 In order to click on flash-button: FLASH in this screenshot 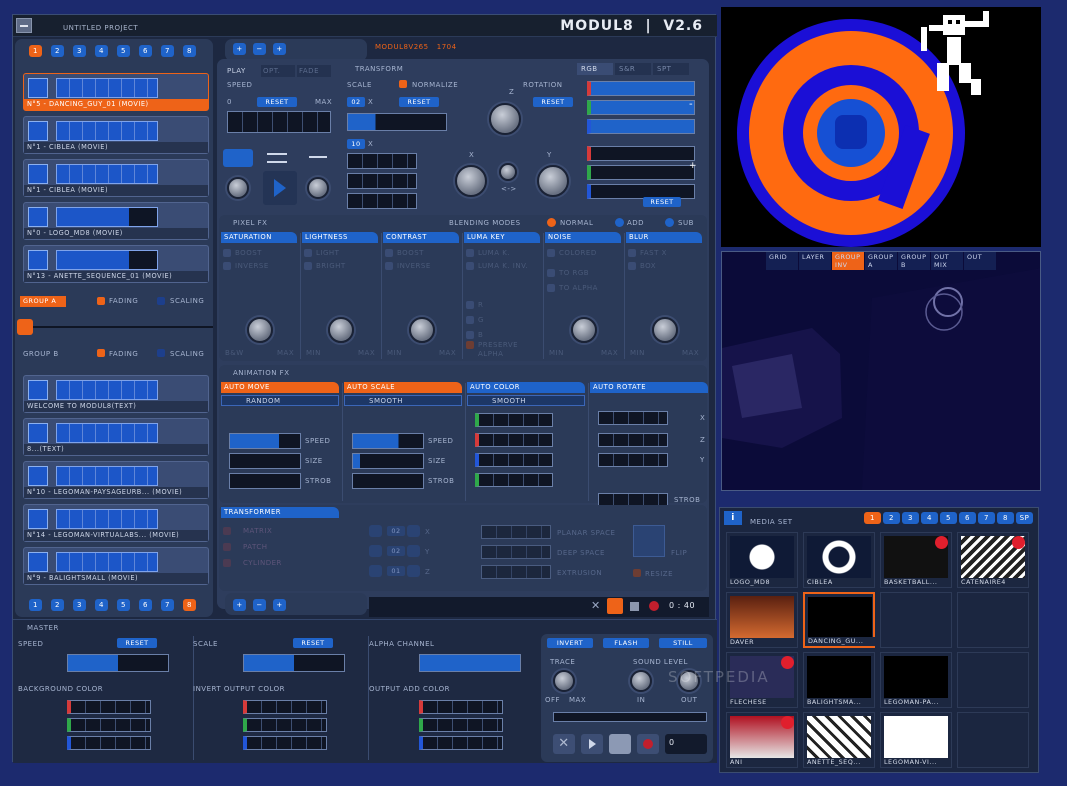, I will do `click(626, 643)`.